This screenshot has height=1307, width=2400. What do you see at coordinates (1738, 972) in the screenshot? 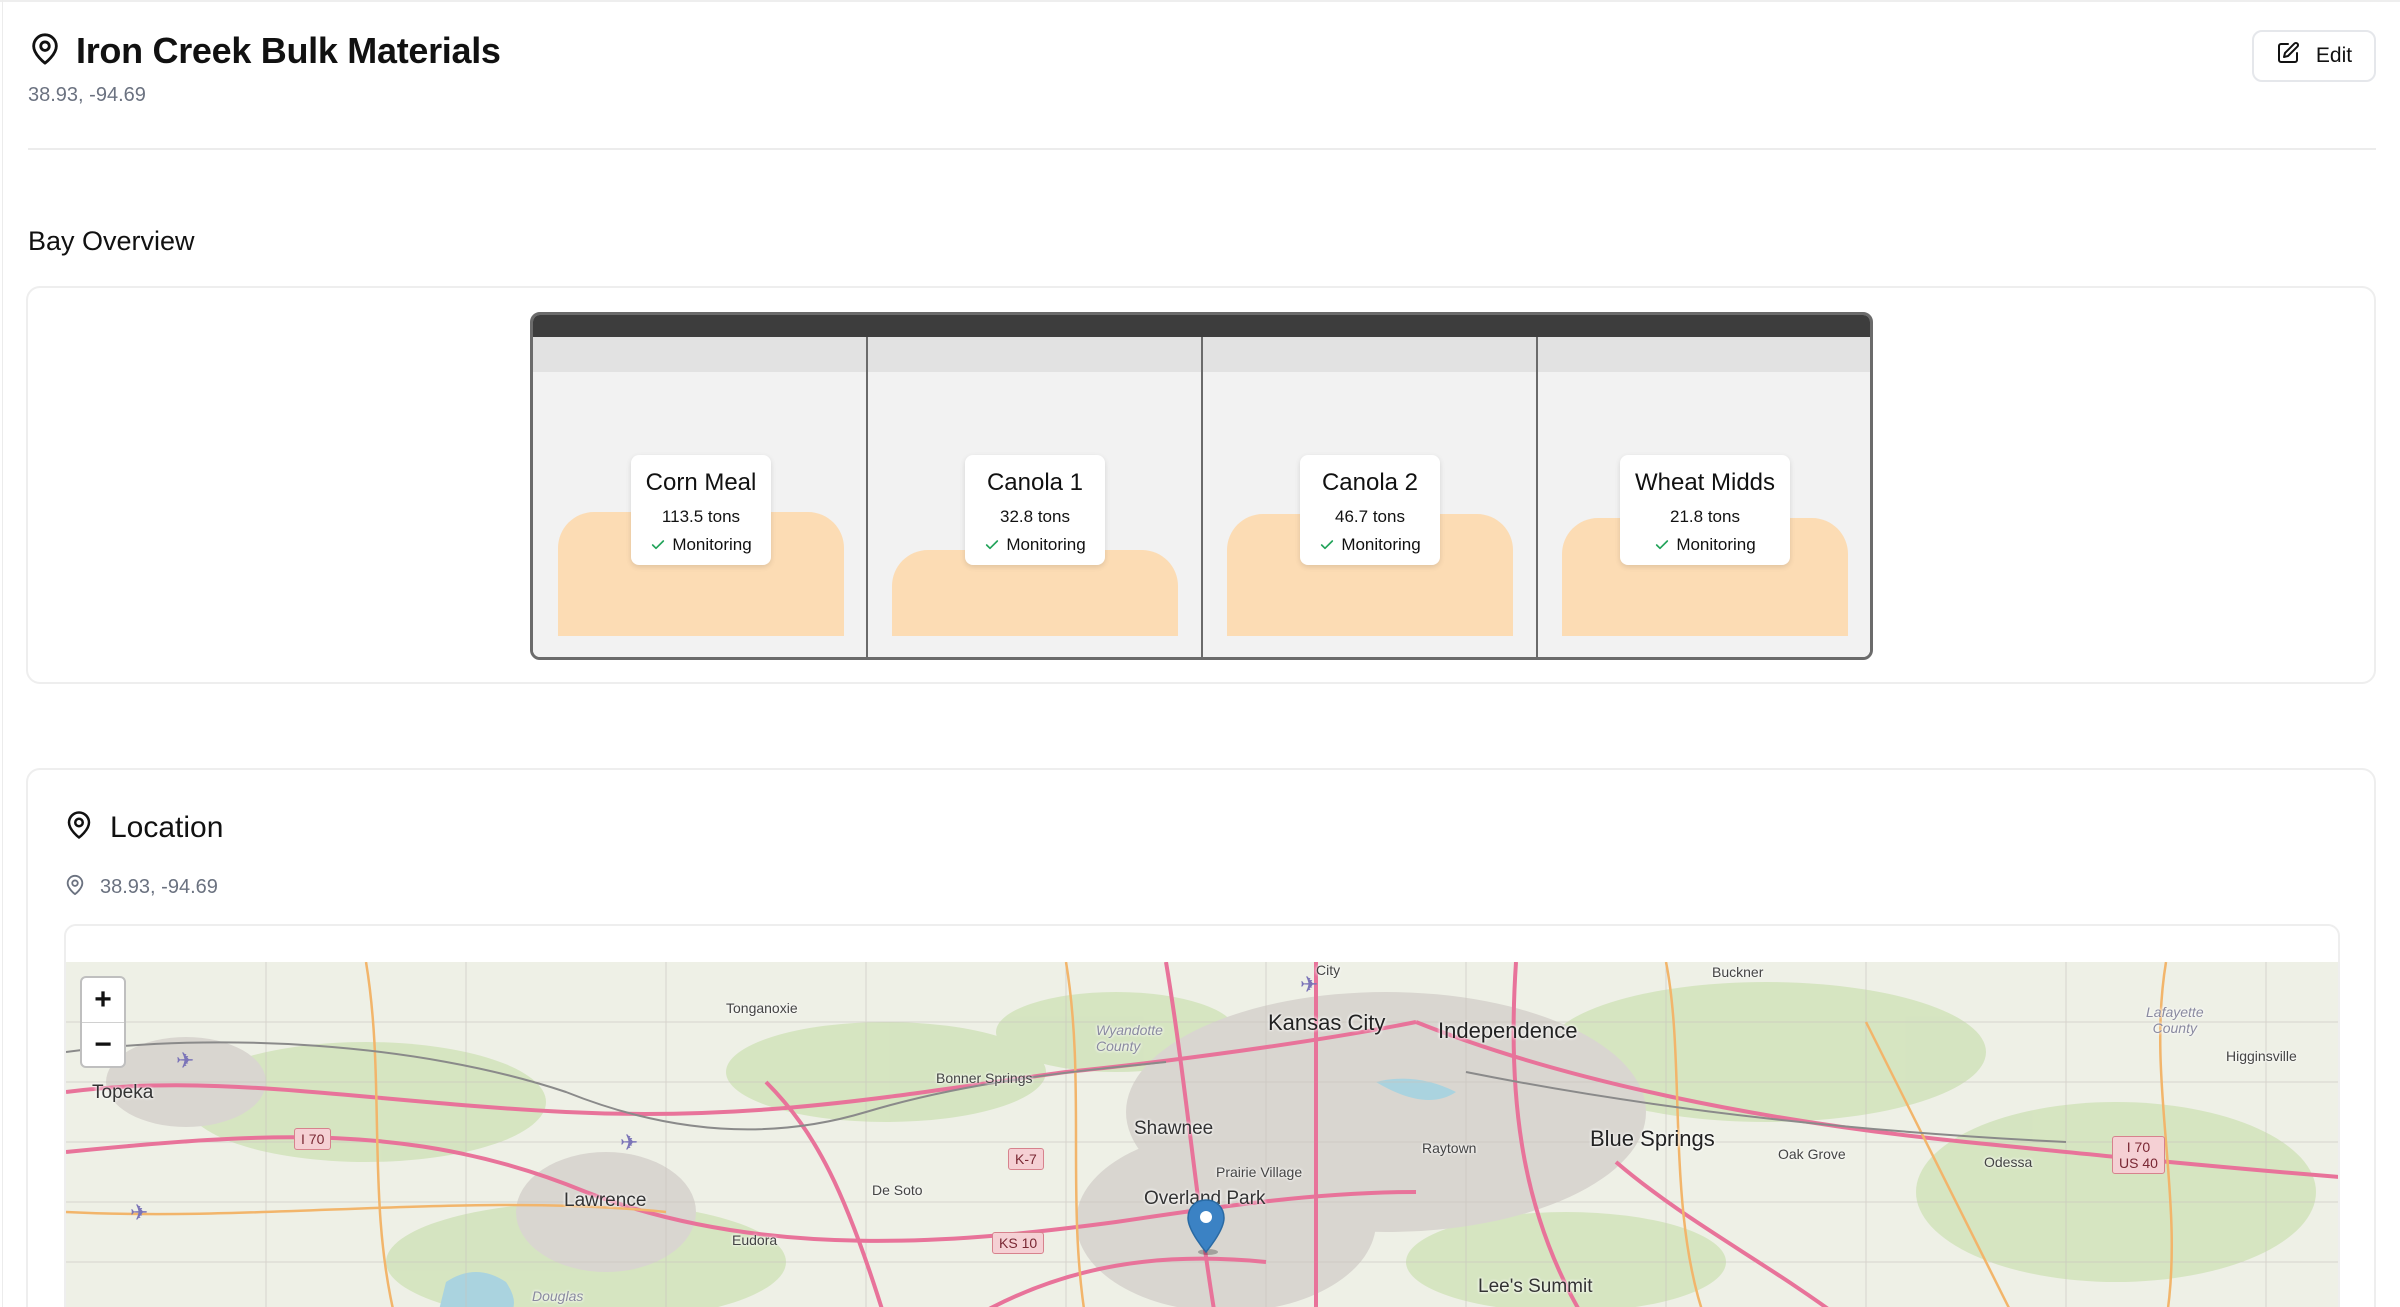
I see `map-label-buckner: Buckner` at bounding box center [1738, 972].